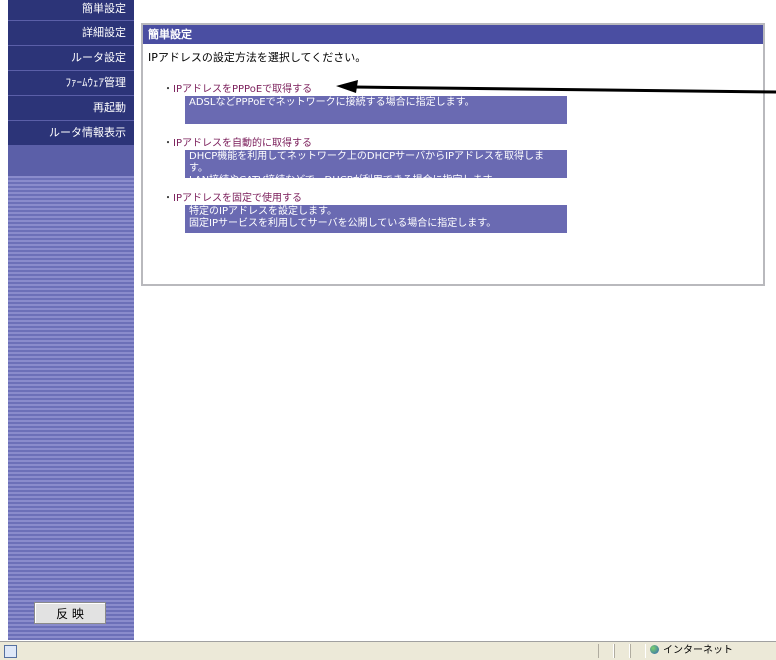 The height and width of the screenshot is (660, 776). I want to click on status-zone-label: インターネット, so click(698, 650).